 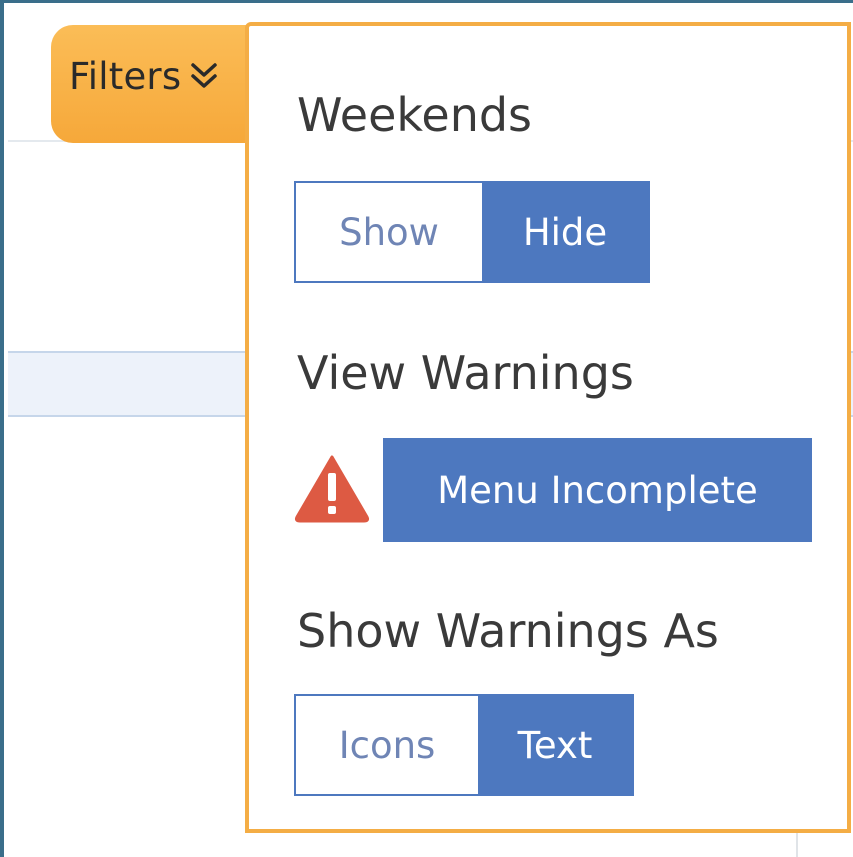 I want to click on background-column-divider, so click(x=797, y=845).